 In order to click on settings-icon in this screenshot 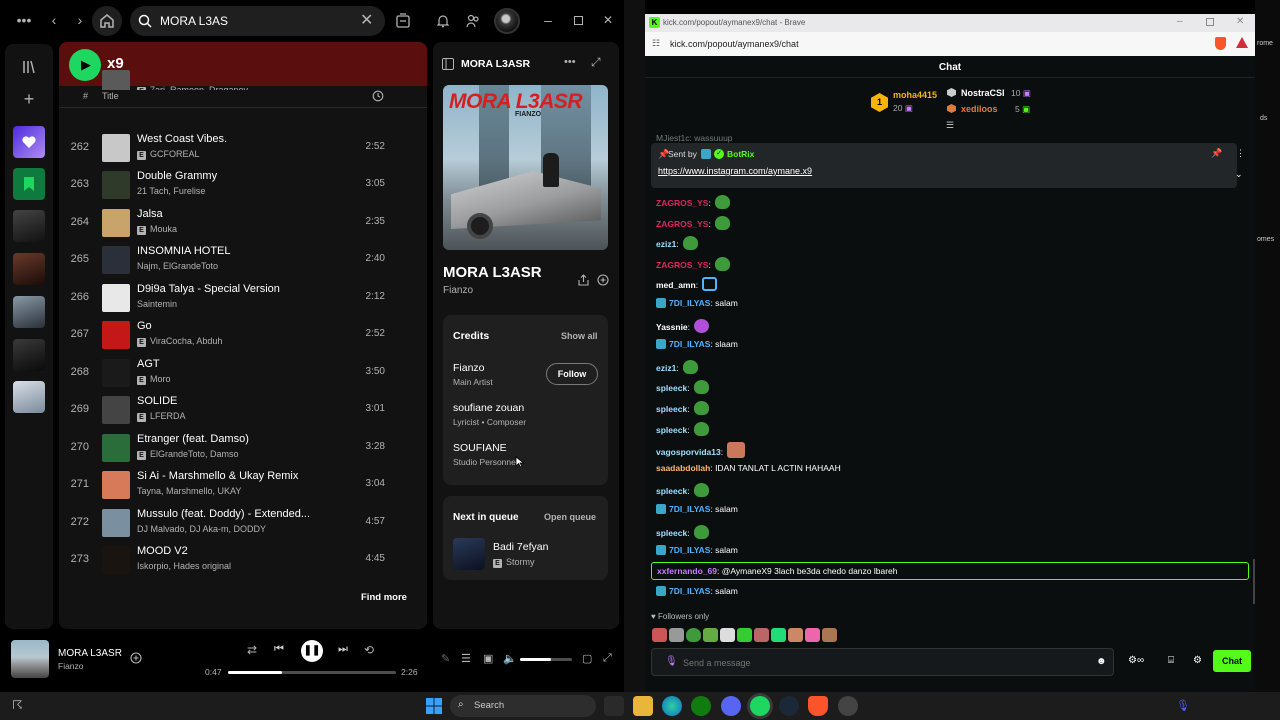, I will do `click(848, 706)`.